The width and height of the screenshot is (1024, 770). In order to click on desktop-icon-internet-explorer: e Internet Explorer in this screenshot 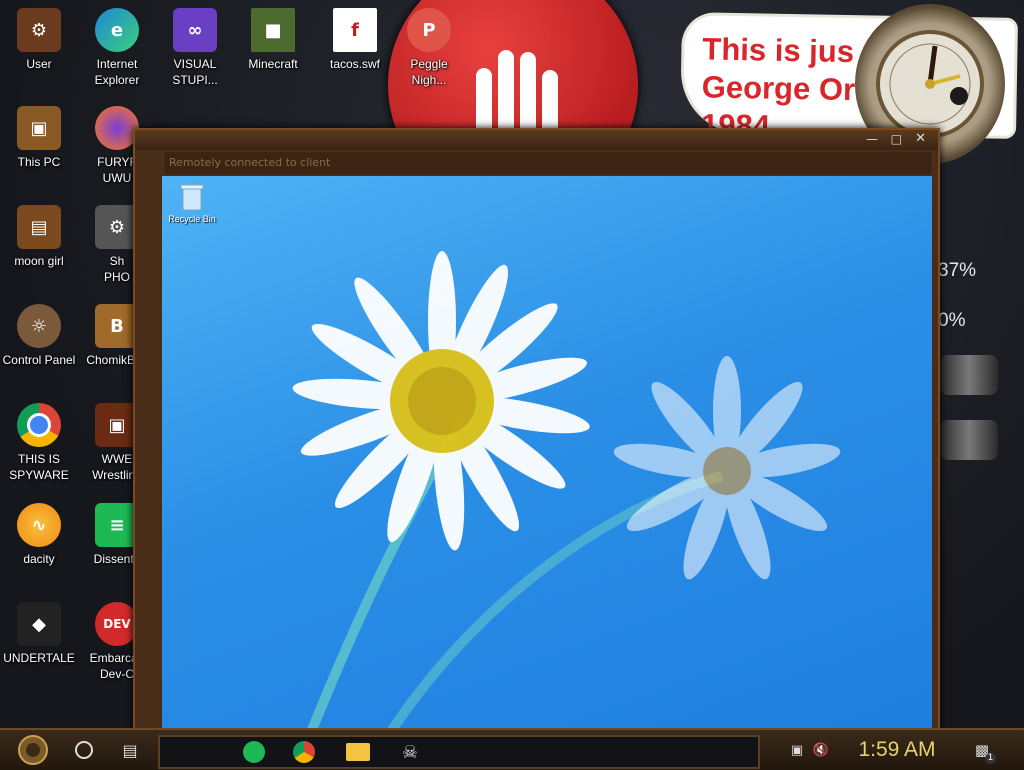, I will do `click(117, 48)`.